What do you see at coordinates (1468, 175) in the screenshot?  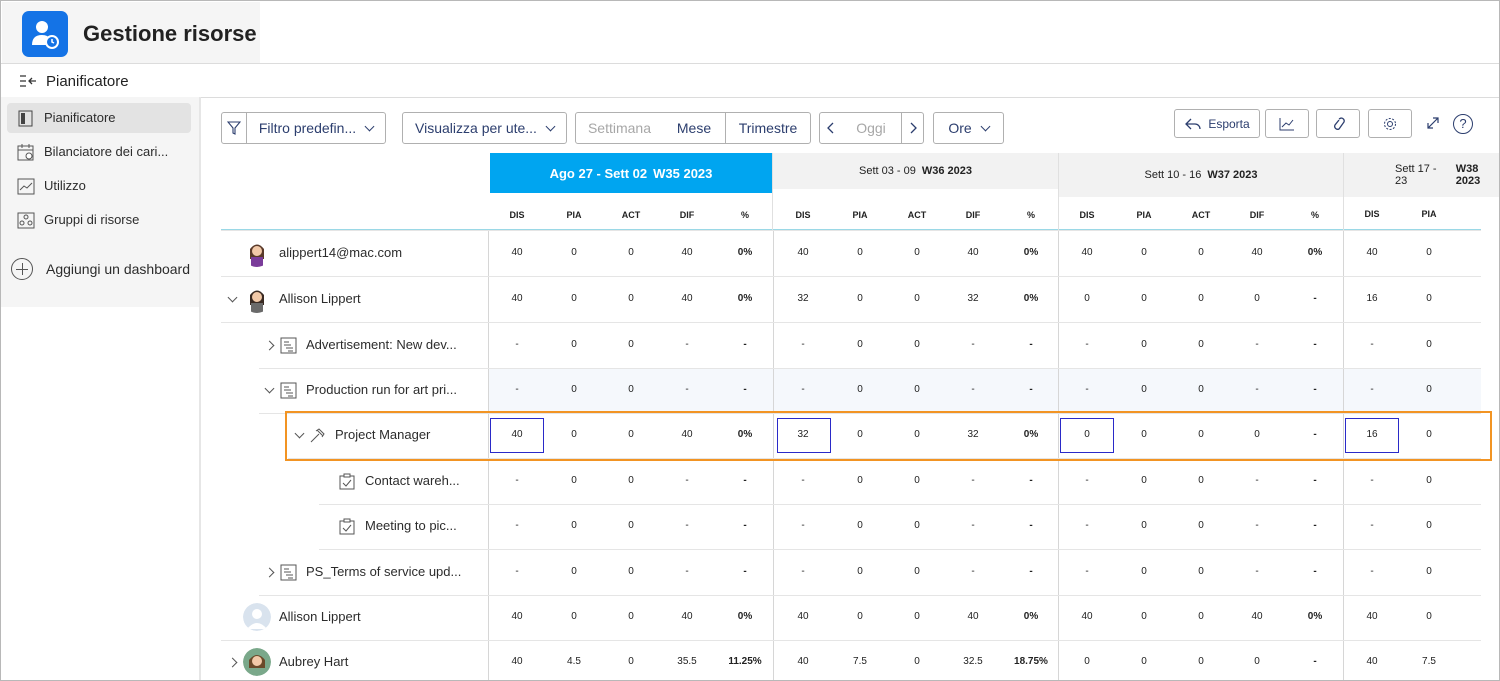 I see `week-code: W38 2023` at bounding box center [1468, 175].